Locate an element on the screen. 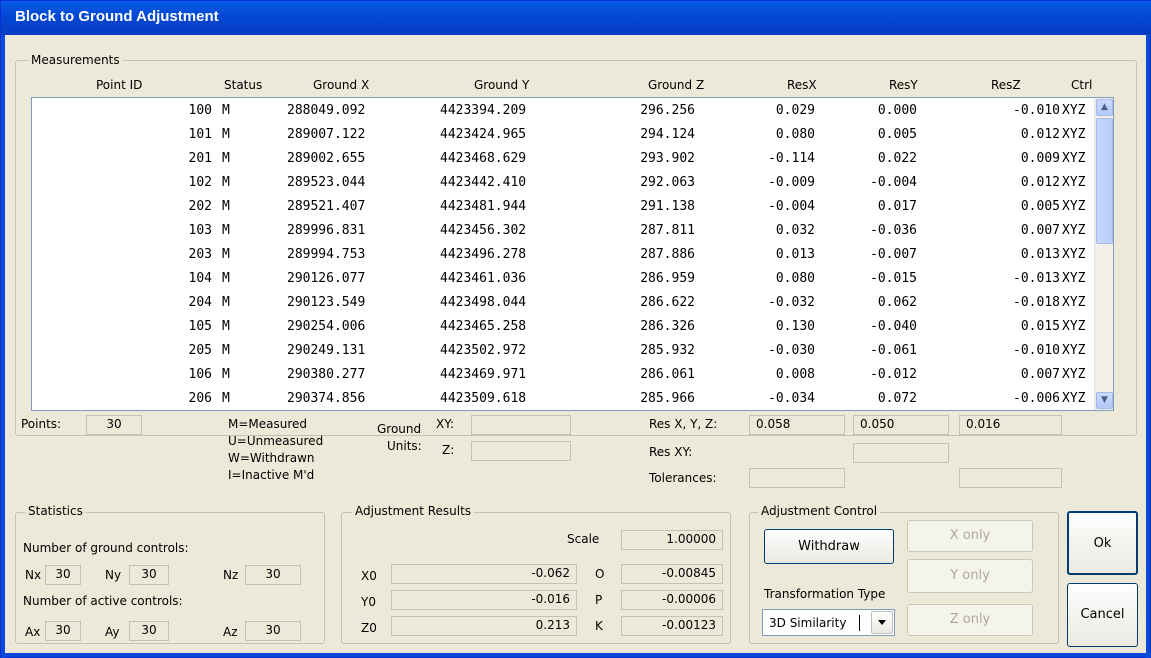  az-label: Az is located at coordinates (230, 632).